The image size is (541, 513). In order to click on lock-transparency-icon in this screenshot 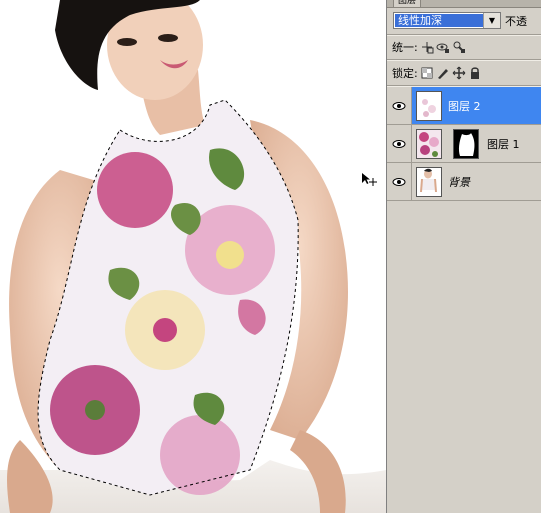, I will do `click(427, 73)`.